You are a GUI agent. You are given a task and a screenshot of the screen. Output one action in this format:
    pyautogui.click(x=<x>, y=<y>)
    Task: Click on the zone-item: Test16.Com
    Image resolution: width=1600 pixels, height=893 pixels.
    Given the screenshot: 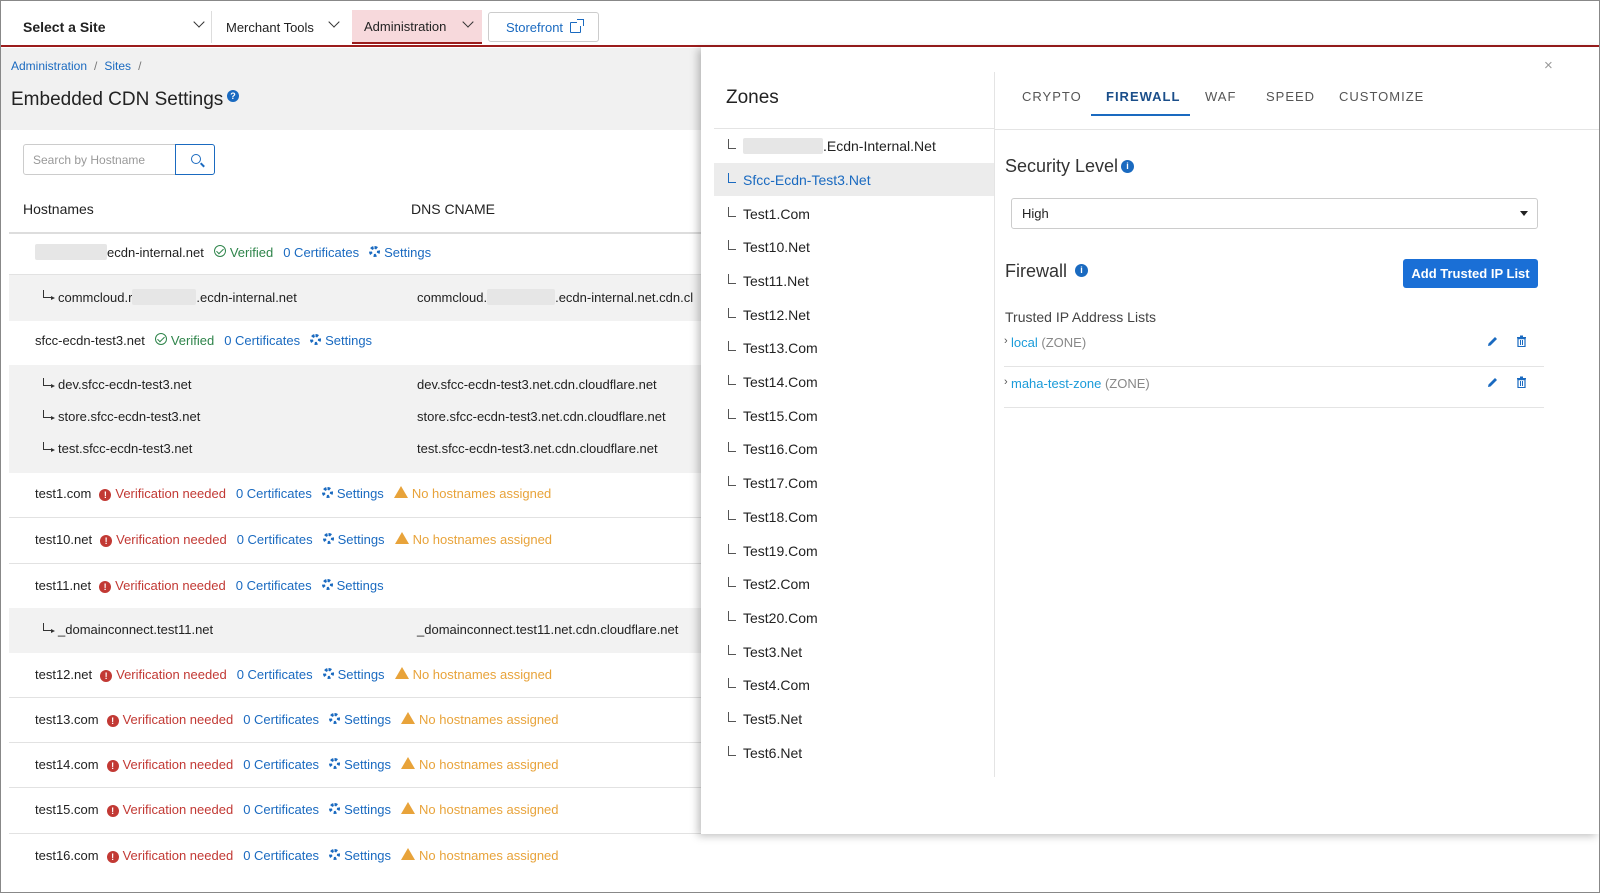 What is the action you would take?
    pyautogui.click(x=854, y=448)
    